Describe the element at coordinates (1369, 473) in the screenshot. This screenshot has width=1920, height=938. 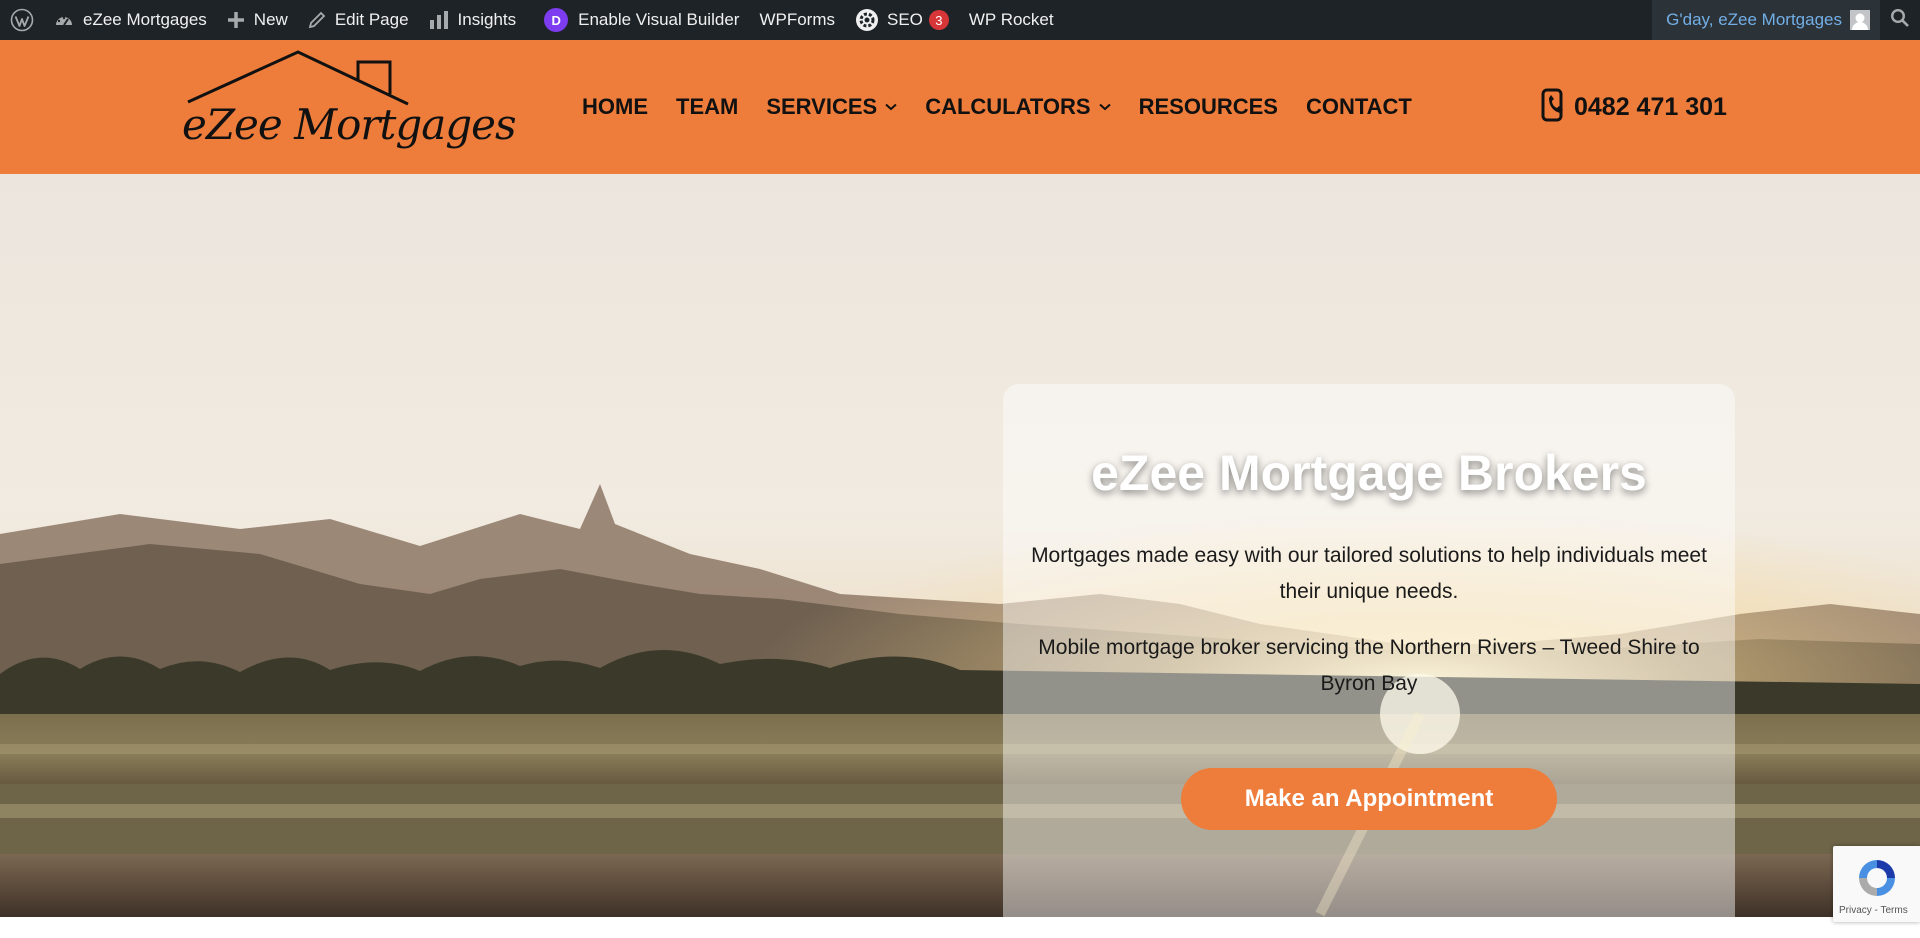
I see `hero-title: eZee Mortgage Brokers` at that location.